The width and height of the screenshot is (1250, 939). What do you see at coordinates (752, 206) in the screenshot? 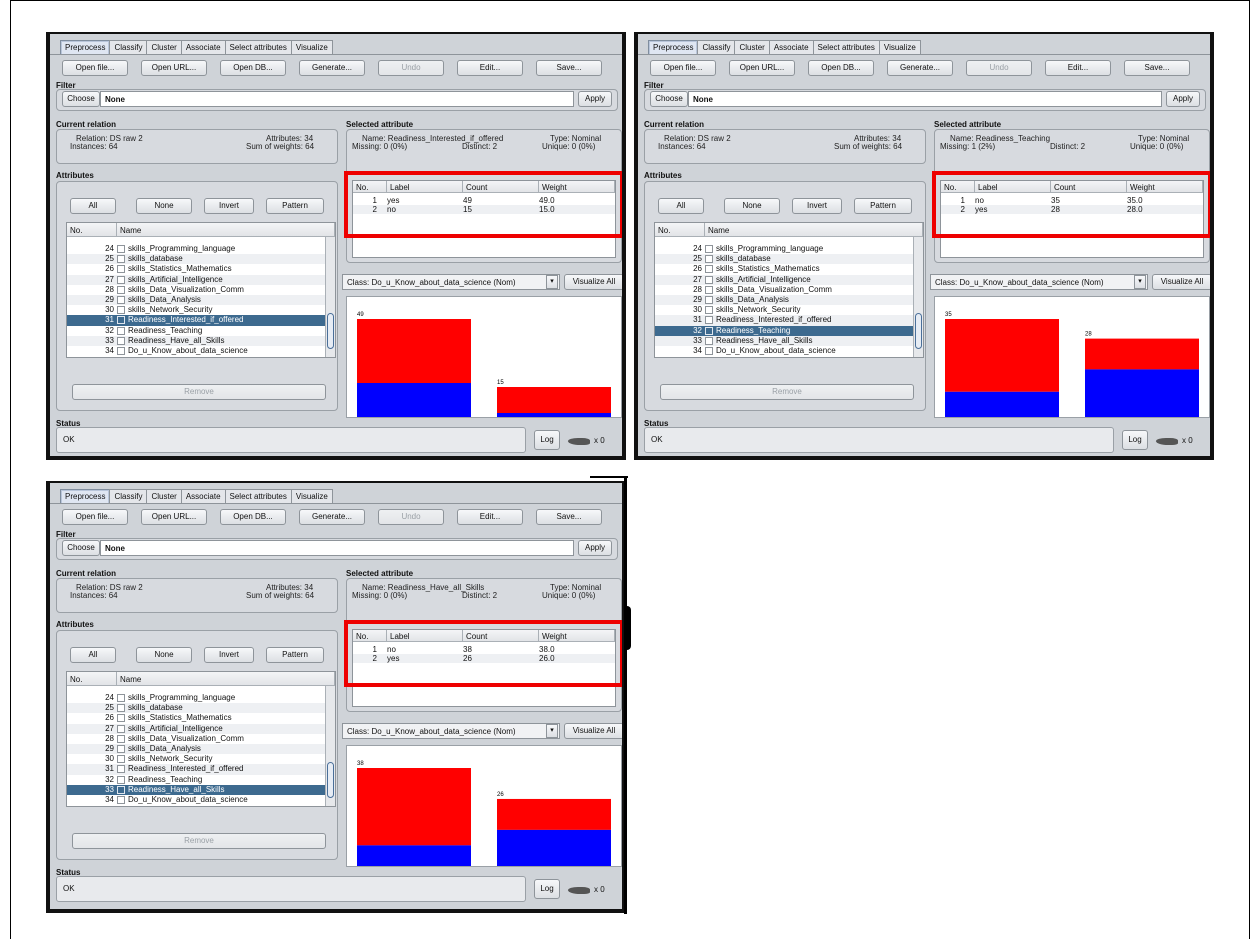
I see `none-button: None` at bounding box center [752, 206].